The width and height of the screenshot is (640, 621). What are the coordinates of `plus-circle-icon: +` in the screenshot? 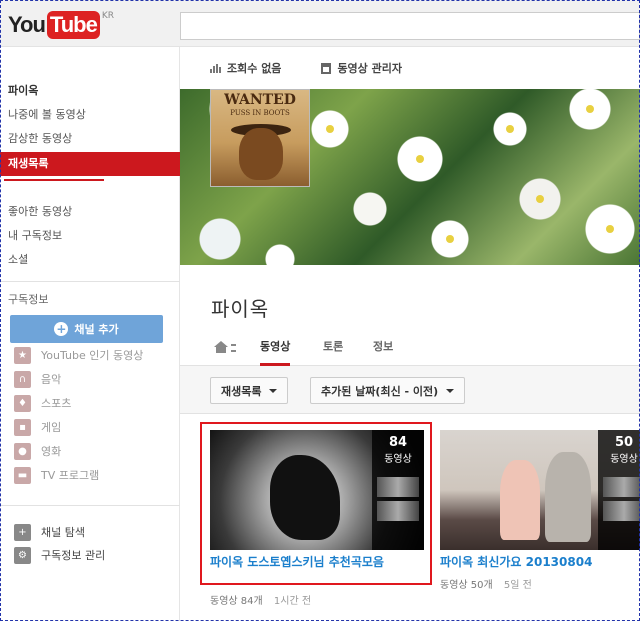 It's located at (22, 532).